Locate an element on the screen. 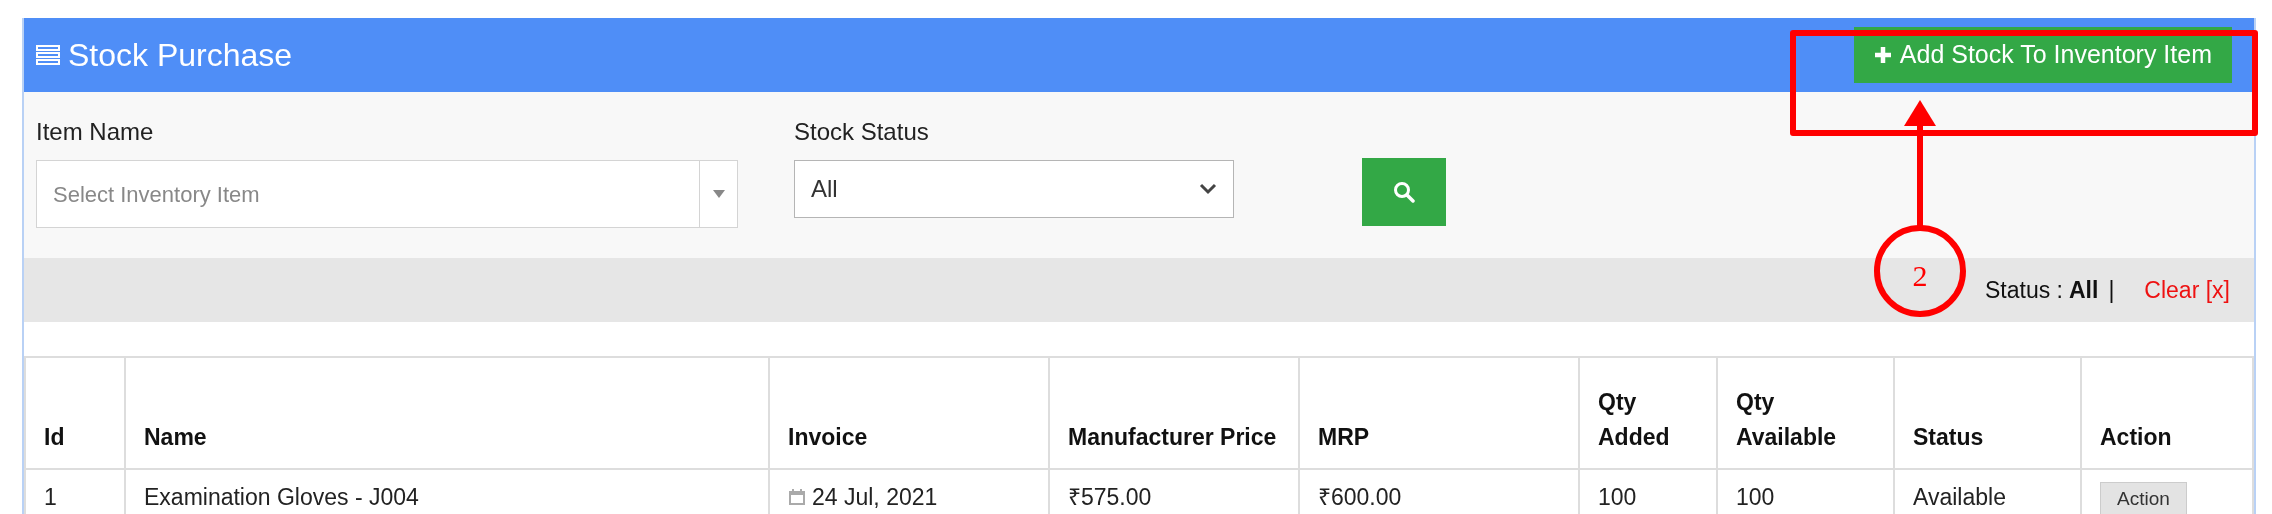 The height and width of the screenshot is (514, 2272). stock-status-label: Stock Status is located at coordinates (862, 132).